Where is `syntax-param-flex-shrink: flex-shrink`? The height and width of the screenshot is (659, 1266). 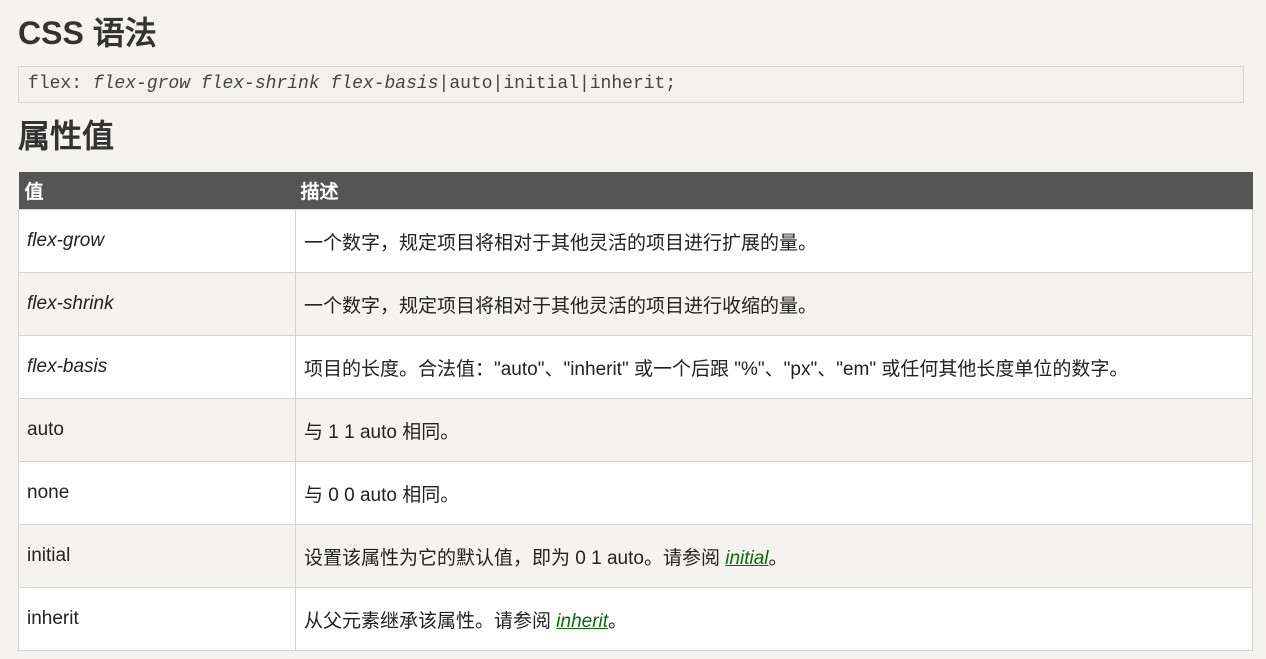 syntax-param-flex-shrink: flex-shrink is located at coordinates (260, 84).